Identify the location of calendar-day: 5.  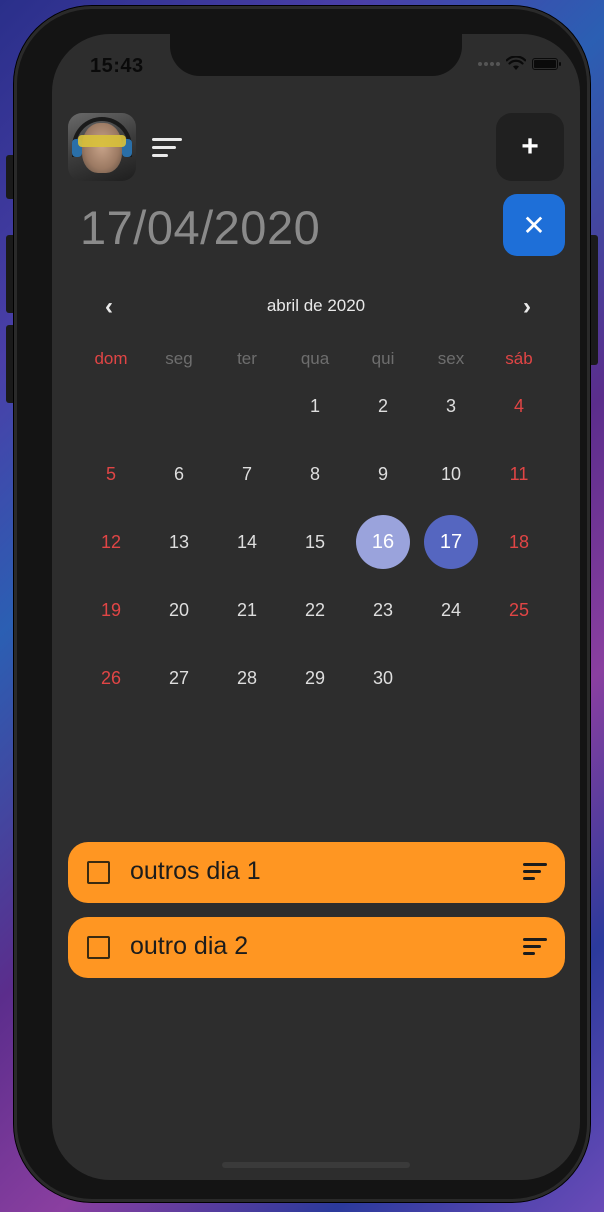
(111, 474).